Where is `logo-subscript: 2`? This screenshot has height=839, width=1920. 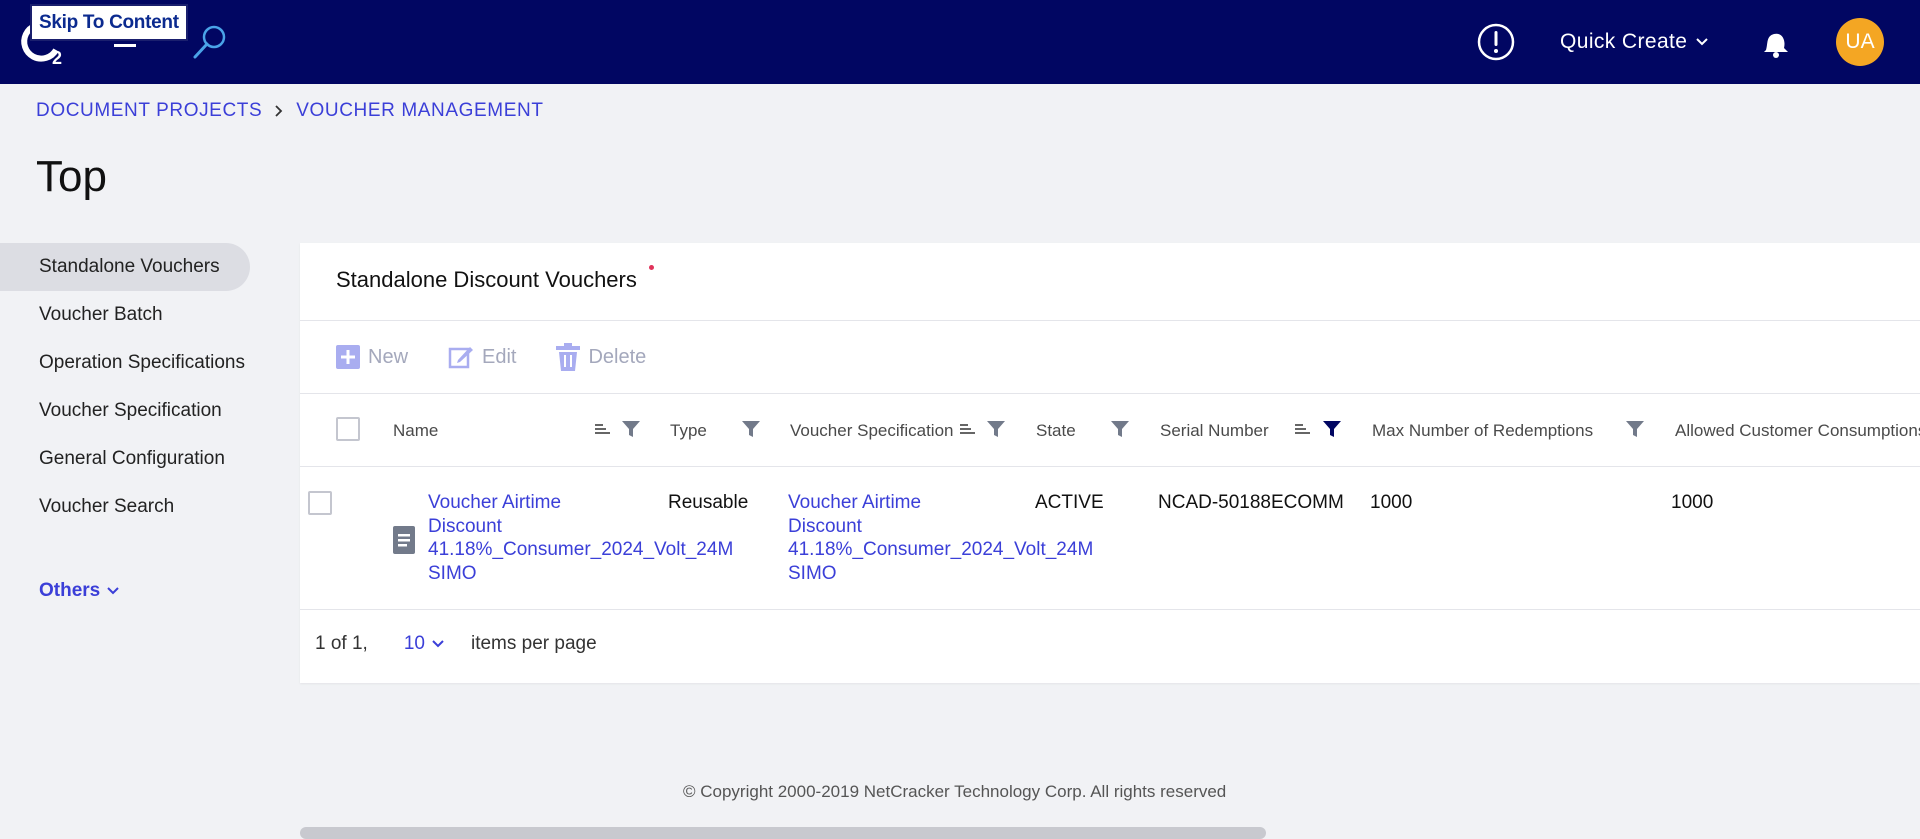
logo-subscript: 2 is located at coordinates (57, 57).